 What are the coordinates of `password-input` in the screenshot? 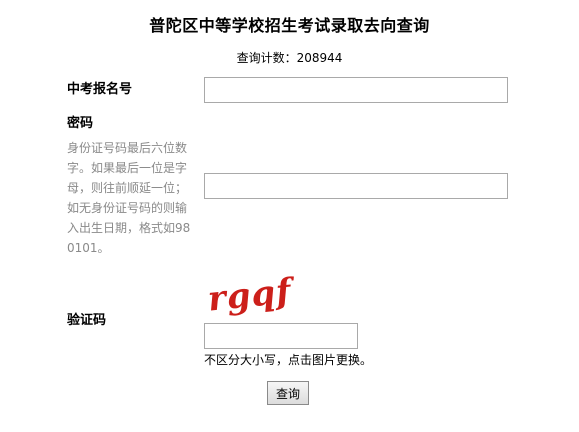 It's located at (356, 186).